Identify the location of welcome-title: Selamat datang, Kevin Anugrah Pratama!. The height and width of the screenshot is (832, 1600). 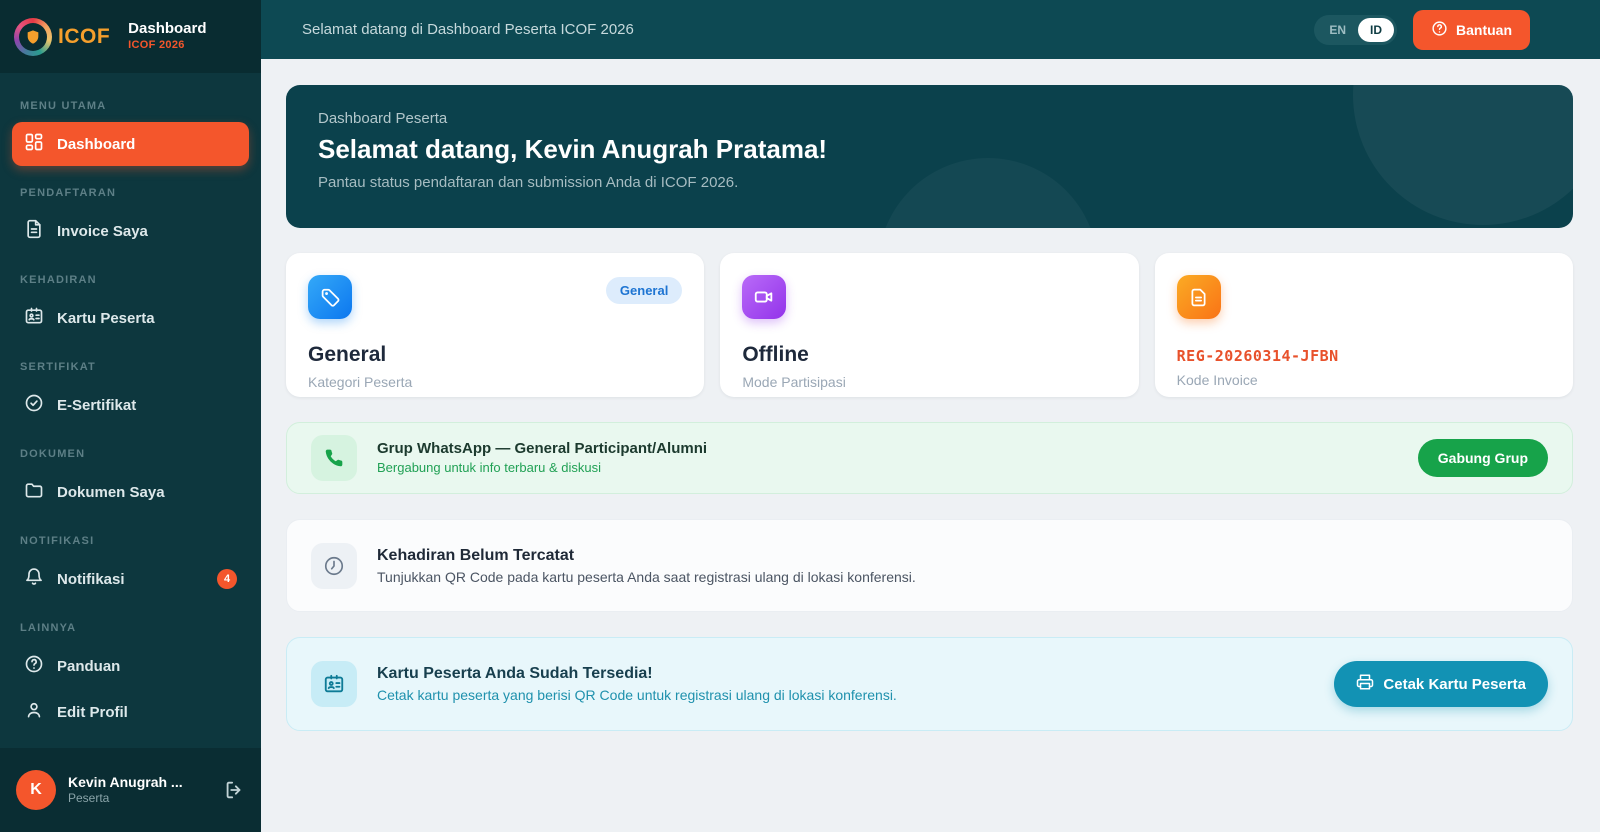
(573, 149).